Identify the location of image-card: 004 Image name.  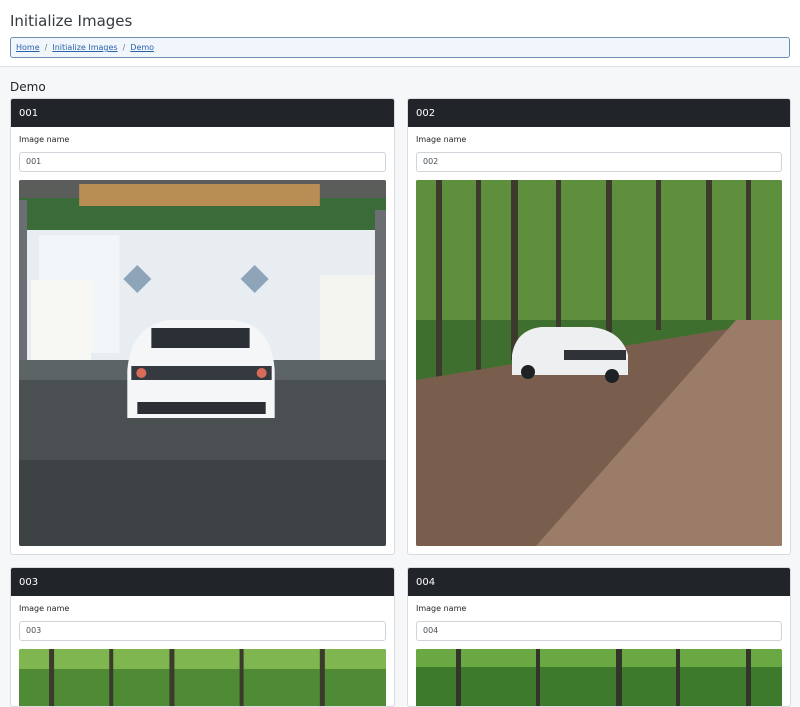
(599, 637).